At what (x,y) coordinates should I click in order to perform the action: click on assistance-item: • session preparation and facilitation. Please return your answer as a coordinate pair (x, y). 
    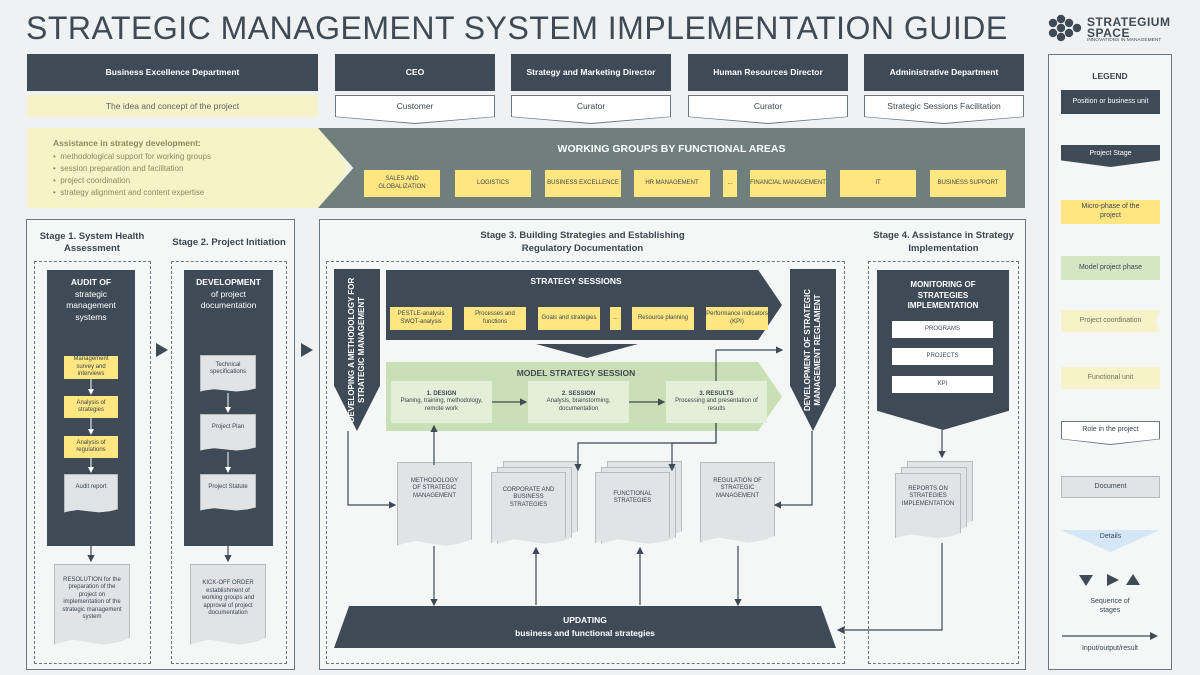
    Looking at the image, I should click on (118, 168).